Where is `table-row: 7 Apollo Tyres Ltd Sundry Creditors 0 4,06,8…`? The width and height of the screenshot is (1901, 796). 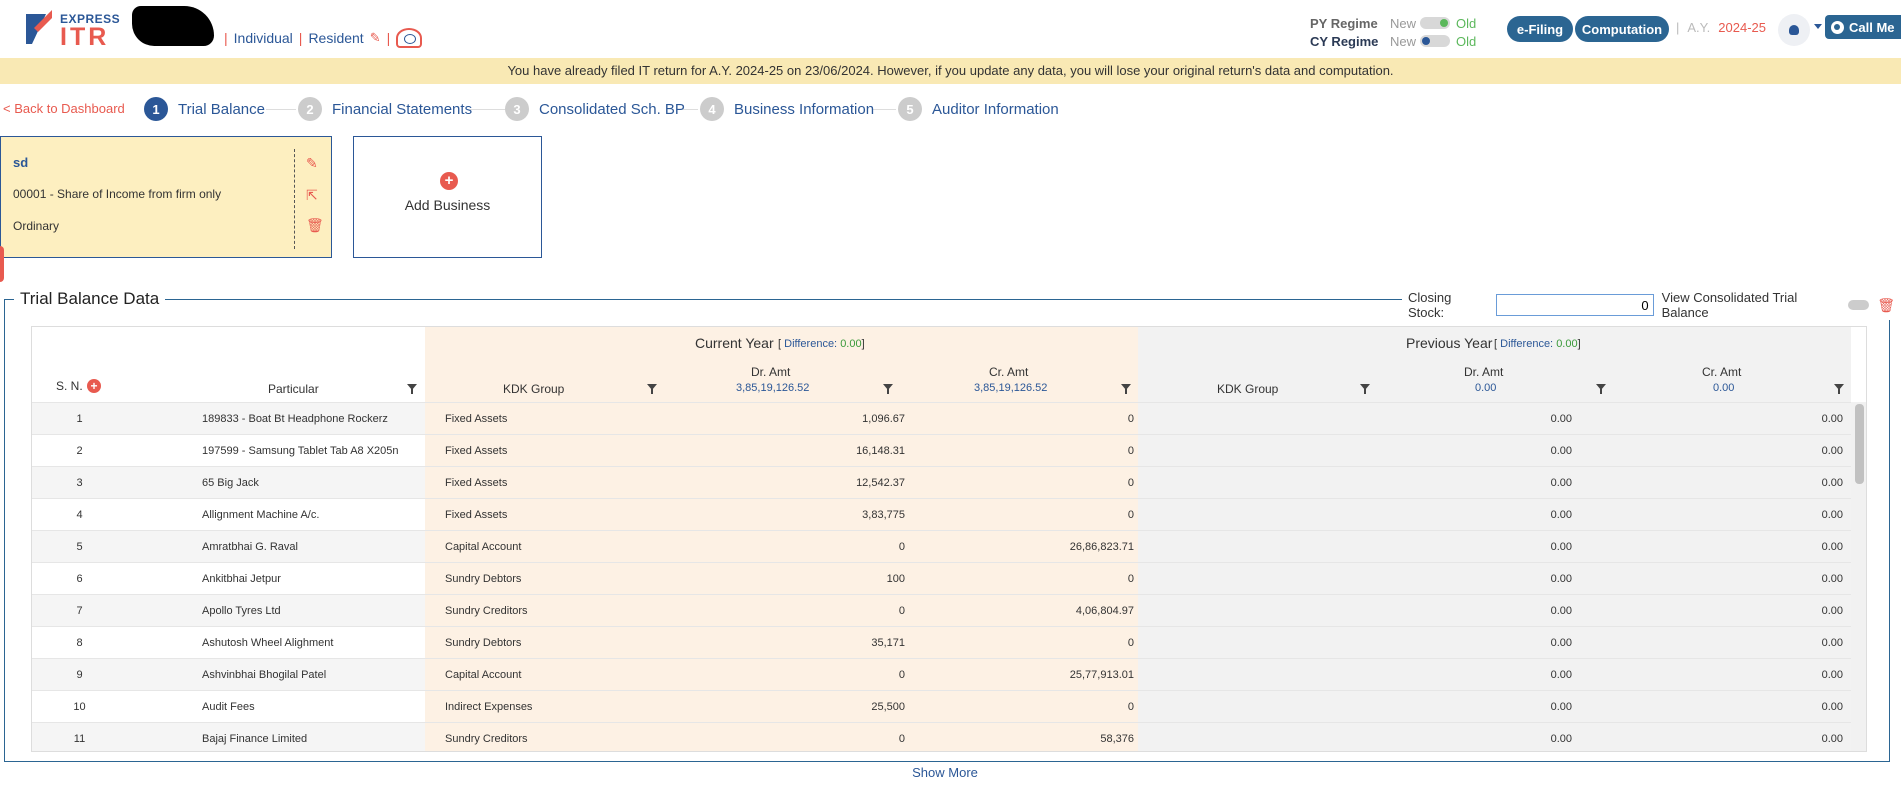 table-row: 7 Apollo Tyres Ltd Sundry Creditors 0 4,06,8… is located at coordinates (941, 610).